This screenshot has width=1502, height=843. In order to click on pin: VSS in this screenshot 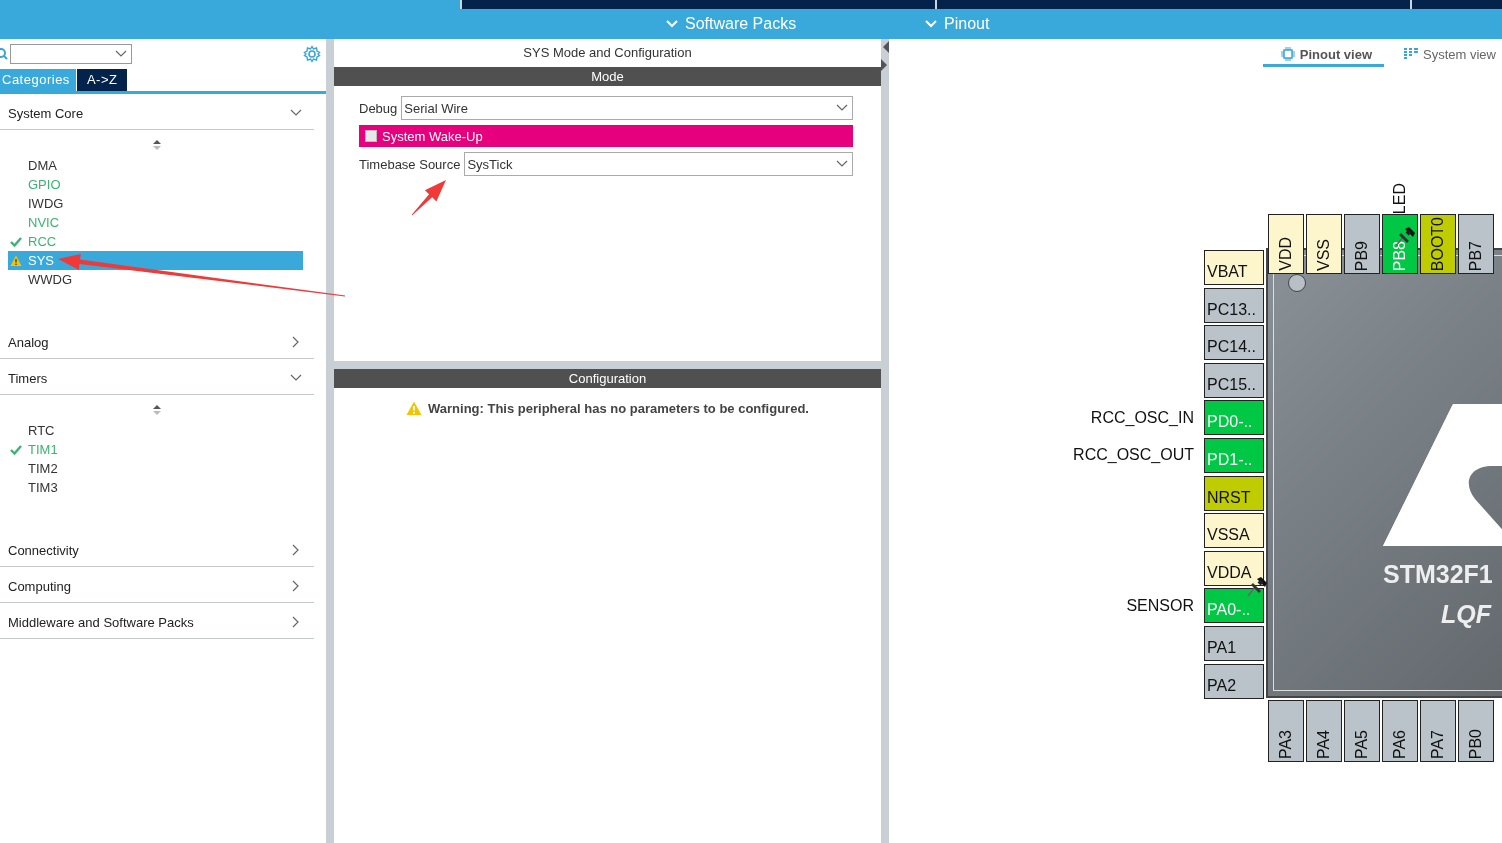, I will do `click(1324, 244)`.